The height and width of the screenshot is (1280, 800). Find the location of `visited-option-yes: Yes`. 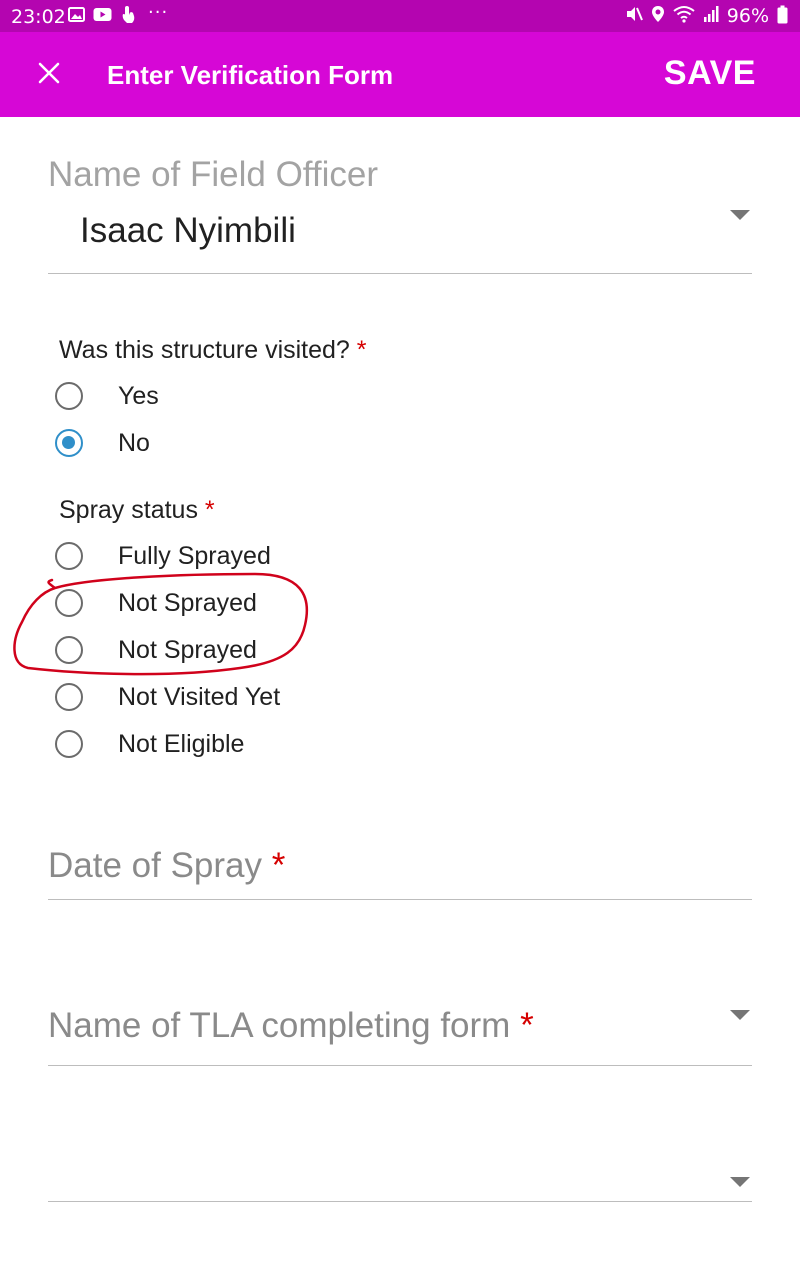

visited-option-yes: Yes is located at coordinates (235, 396).